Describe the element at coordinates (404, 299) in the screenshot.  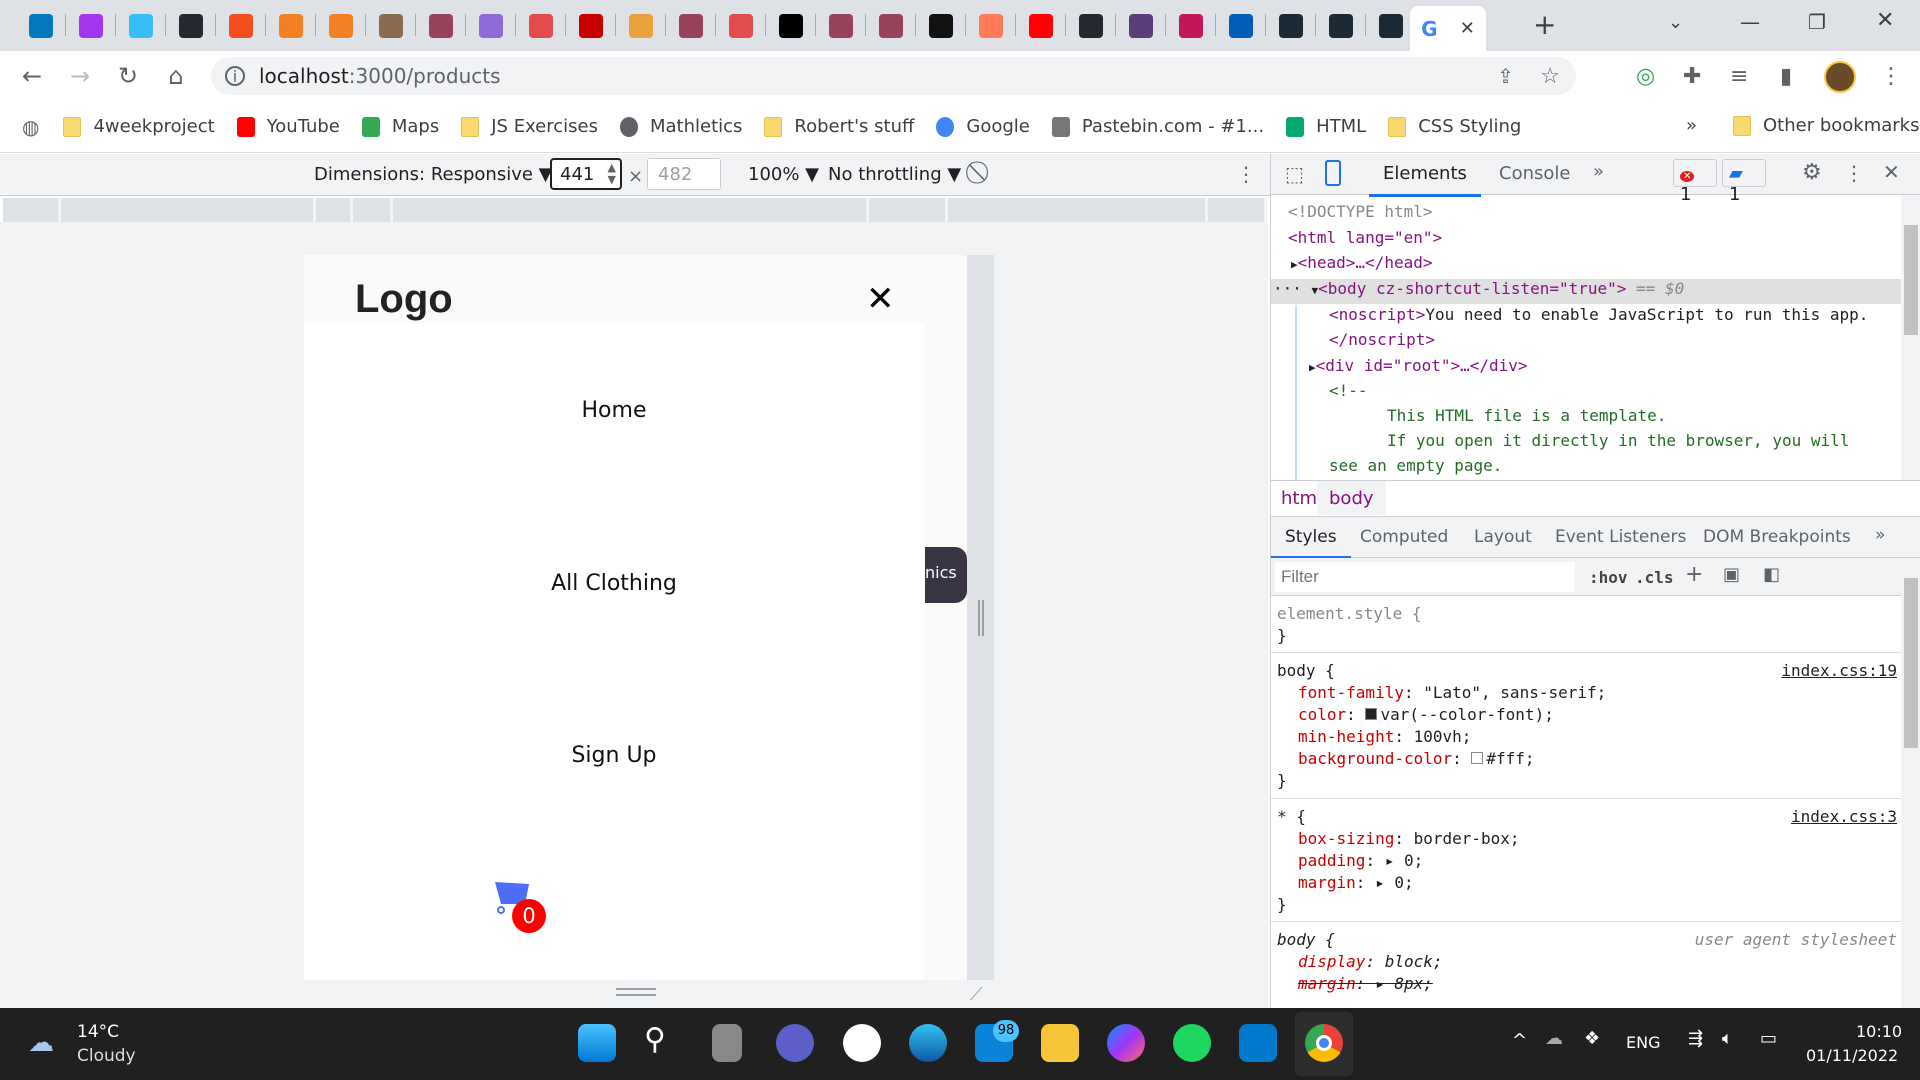
I see `logo: Logo` at that location.